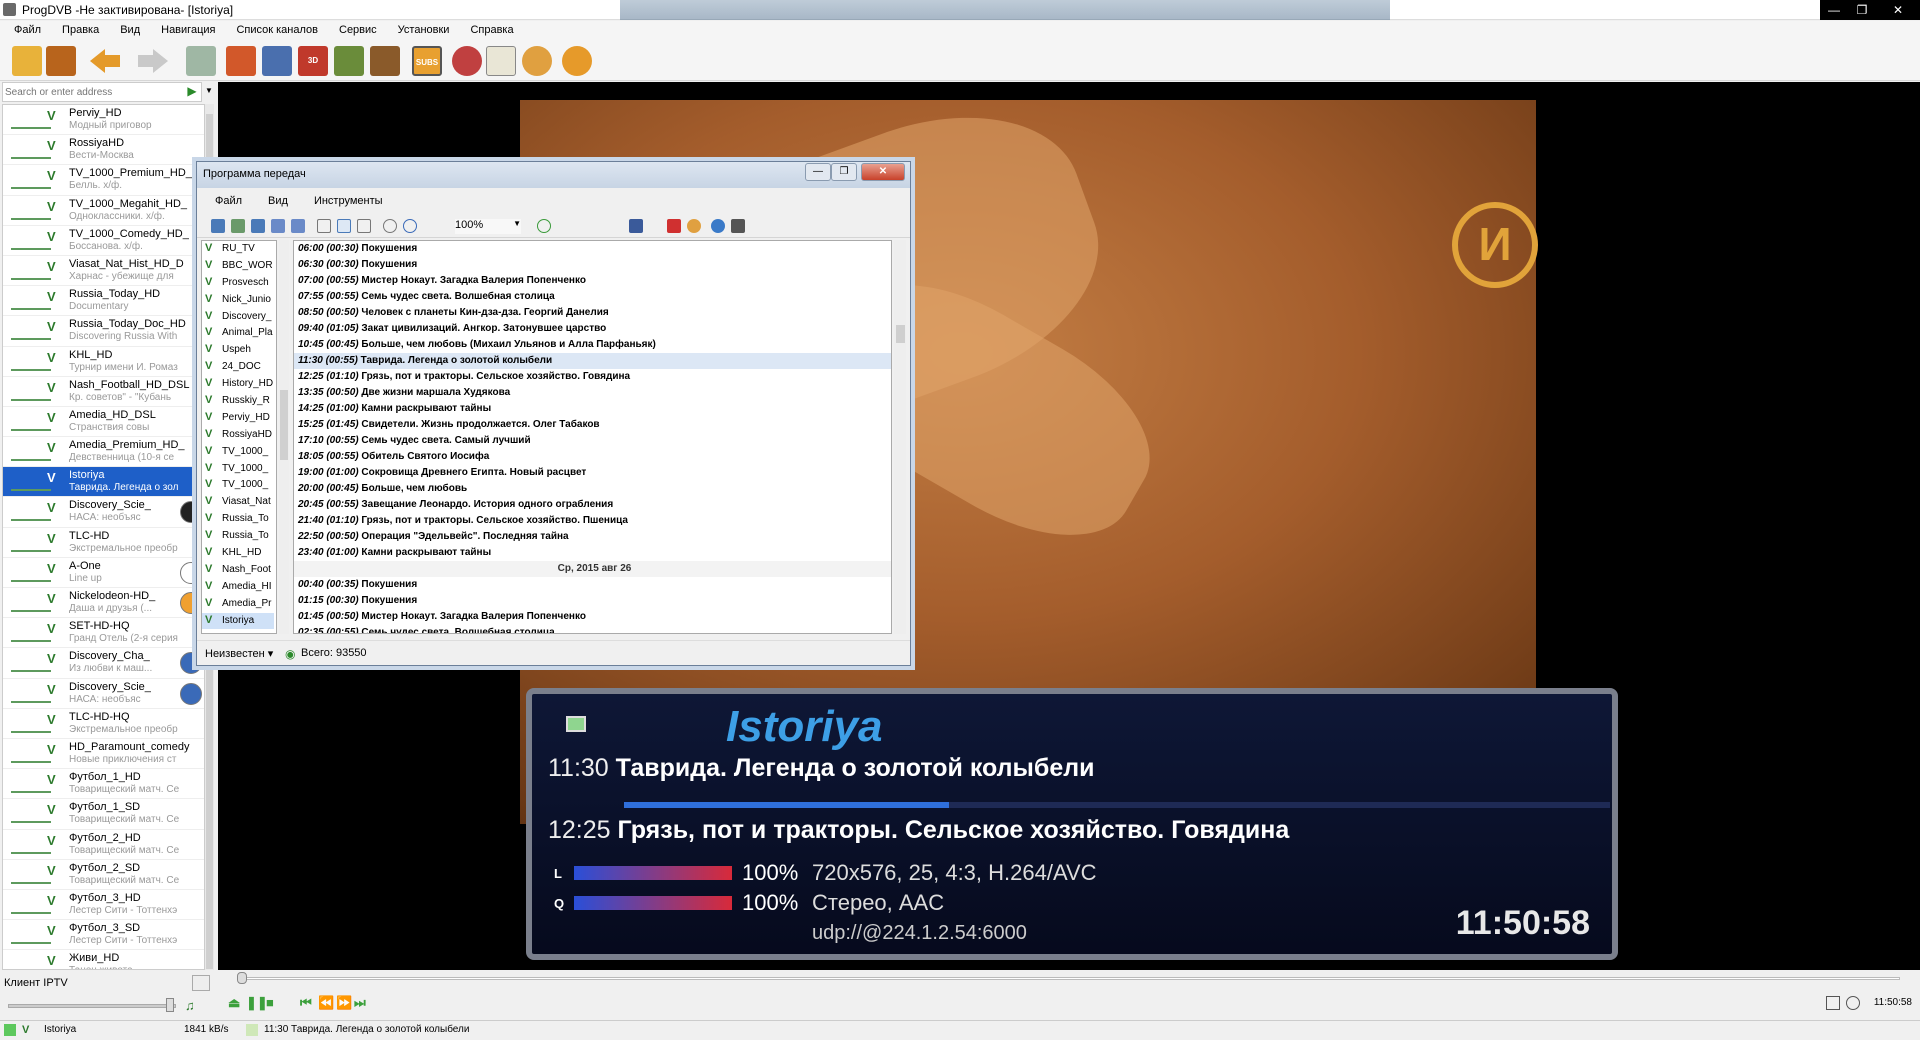  Describe the element at coordinates (242, 978) in the screenshot. I see `seek-thumb` at that location.